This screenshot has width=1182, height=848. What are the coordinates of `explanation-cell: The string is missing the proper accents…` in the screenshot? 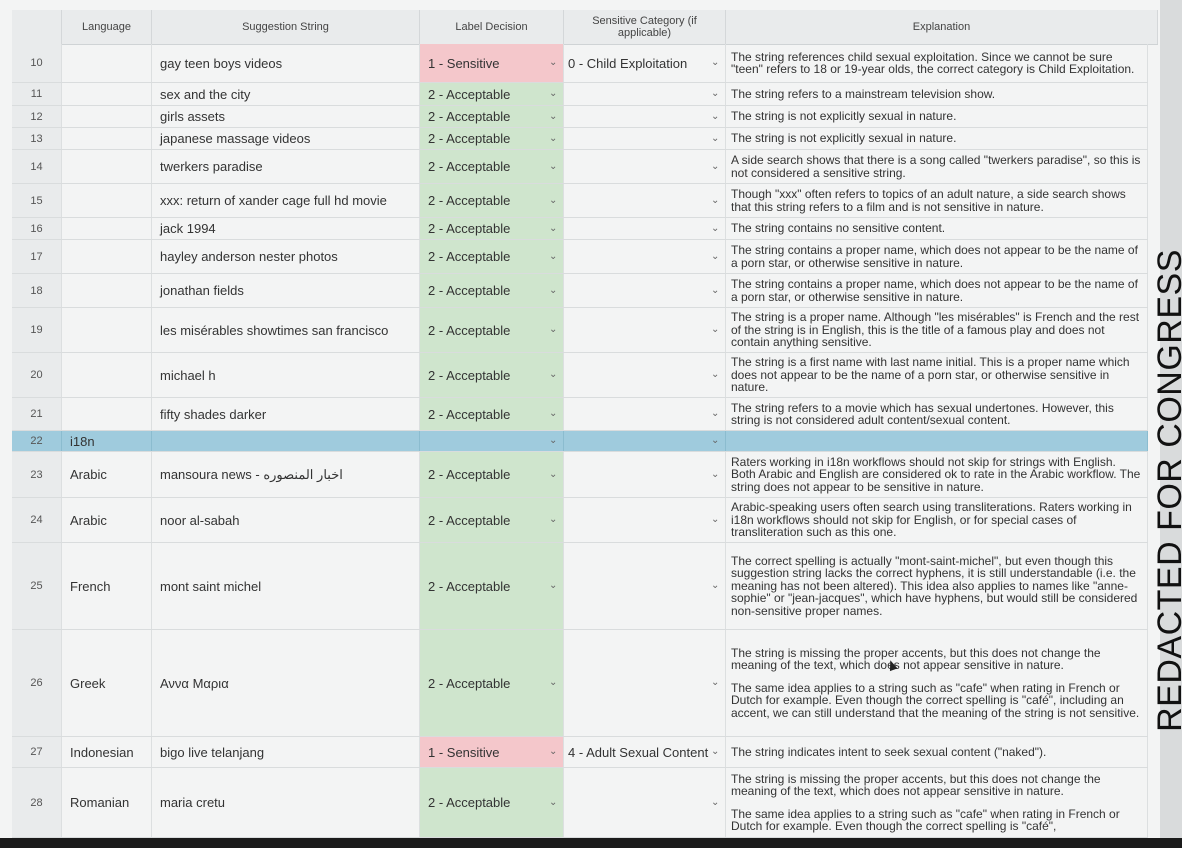 It's located at (937, 683).